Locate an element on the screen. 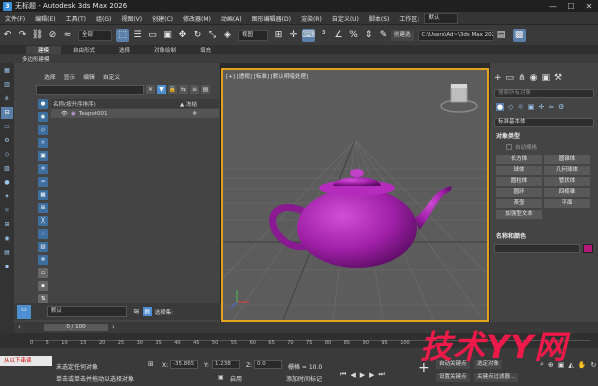 Image resolution: width=598 pixels, height=386 pixels. helper-filter-icon: ✛ is located at coordinates (43, 169).